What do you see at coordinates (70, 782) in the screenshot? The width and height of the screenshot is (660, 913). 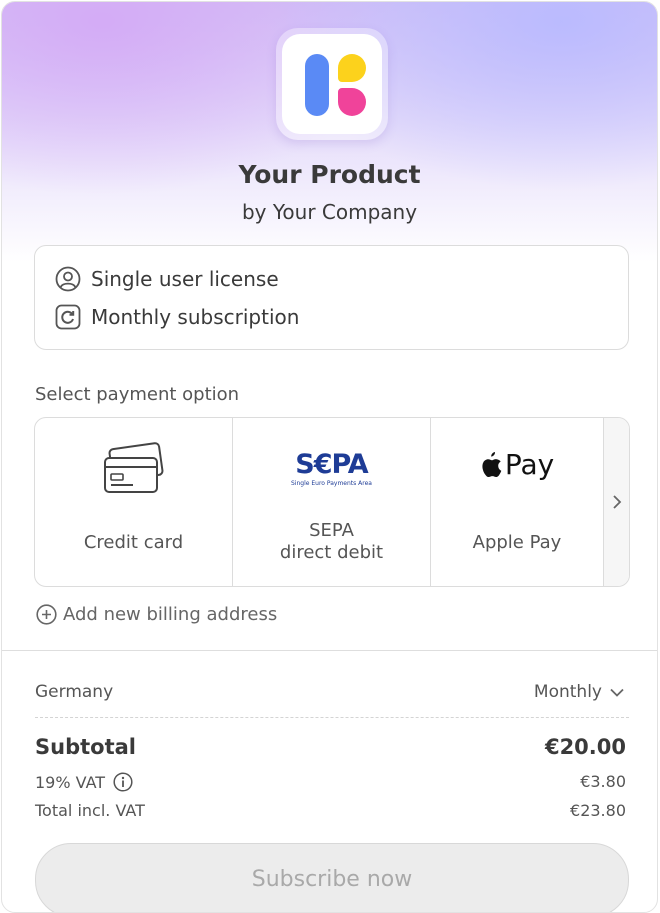 I see `vat-label: 19% VAT` at bounding box center [70, 782].